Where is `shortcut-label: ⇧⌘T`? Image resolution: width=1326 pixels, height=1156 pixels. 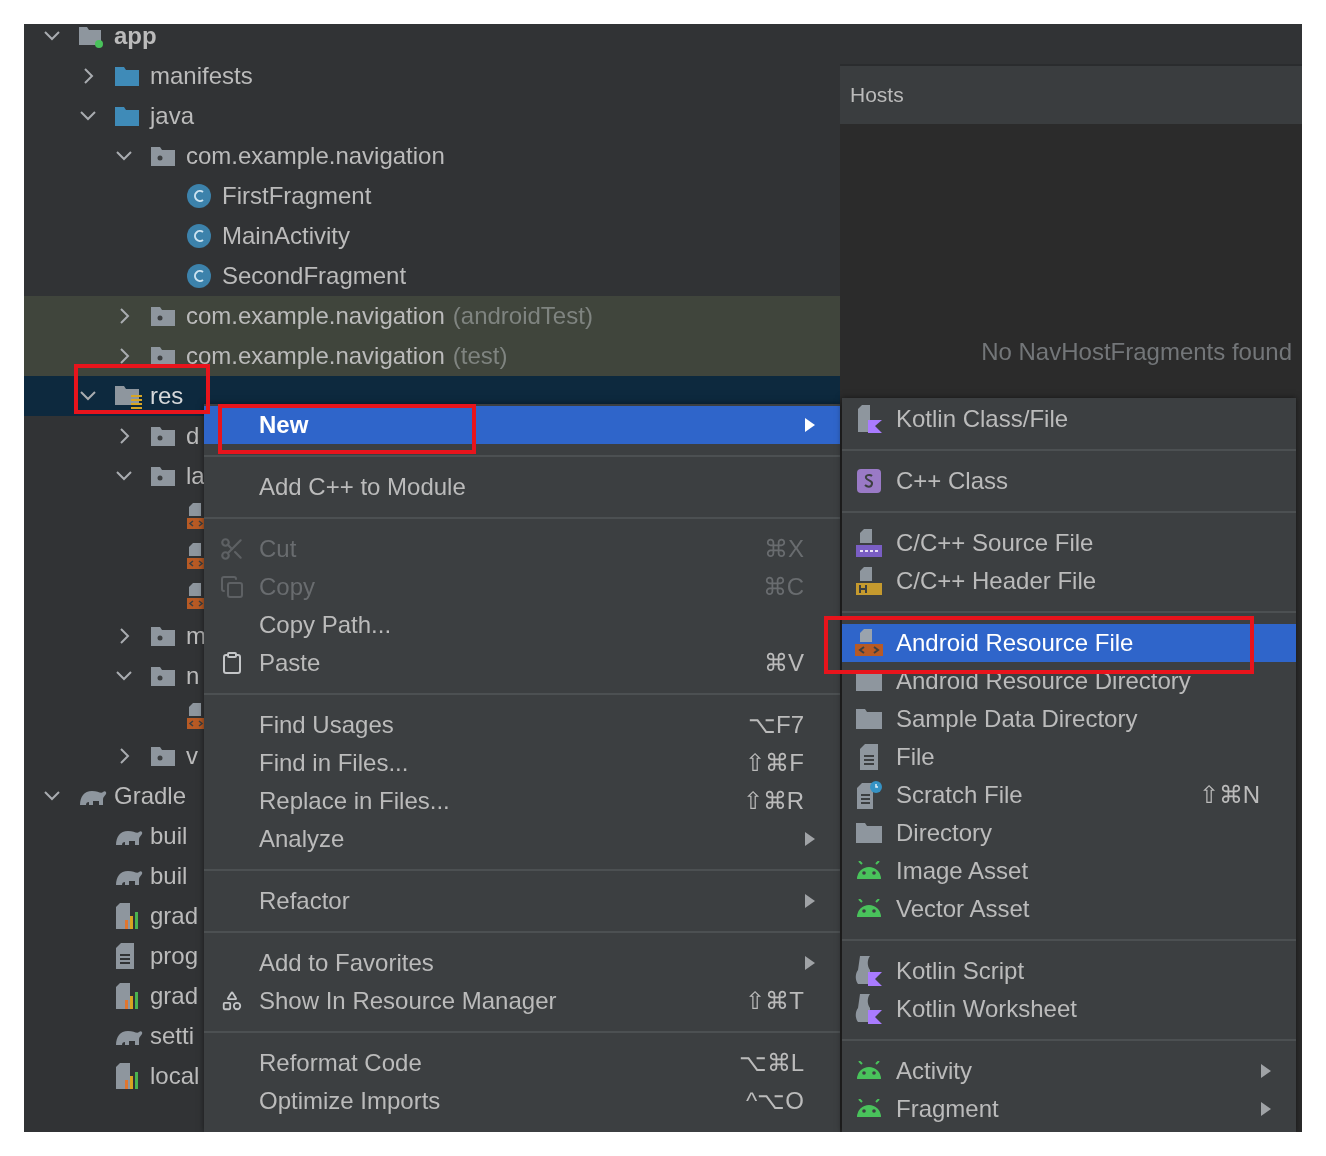
shortcut-label: ⇧⌘T is located at coordinates (774, 1001).